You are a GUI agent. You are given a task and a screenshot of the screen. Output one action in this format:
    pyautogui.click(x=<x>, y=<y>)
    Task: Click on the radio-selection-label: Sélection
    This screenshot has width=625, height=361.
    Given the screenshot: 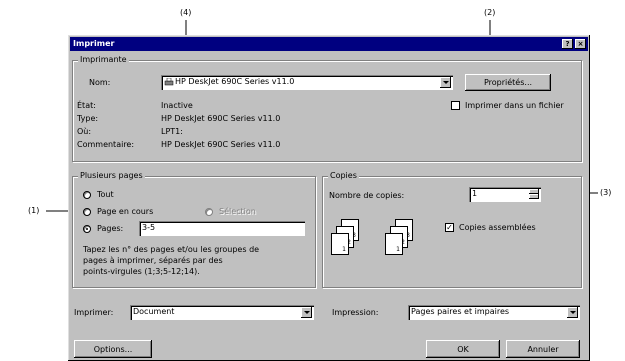 What is the action you would take?
    pyautogui.click(x=237, y=211)
    